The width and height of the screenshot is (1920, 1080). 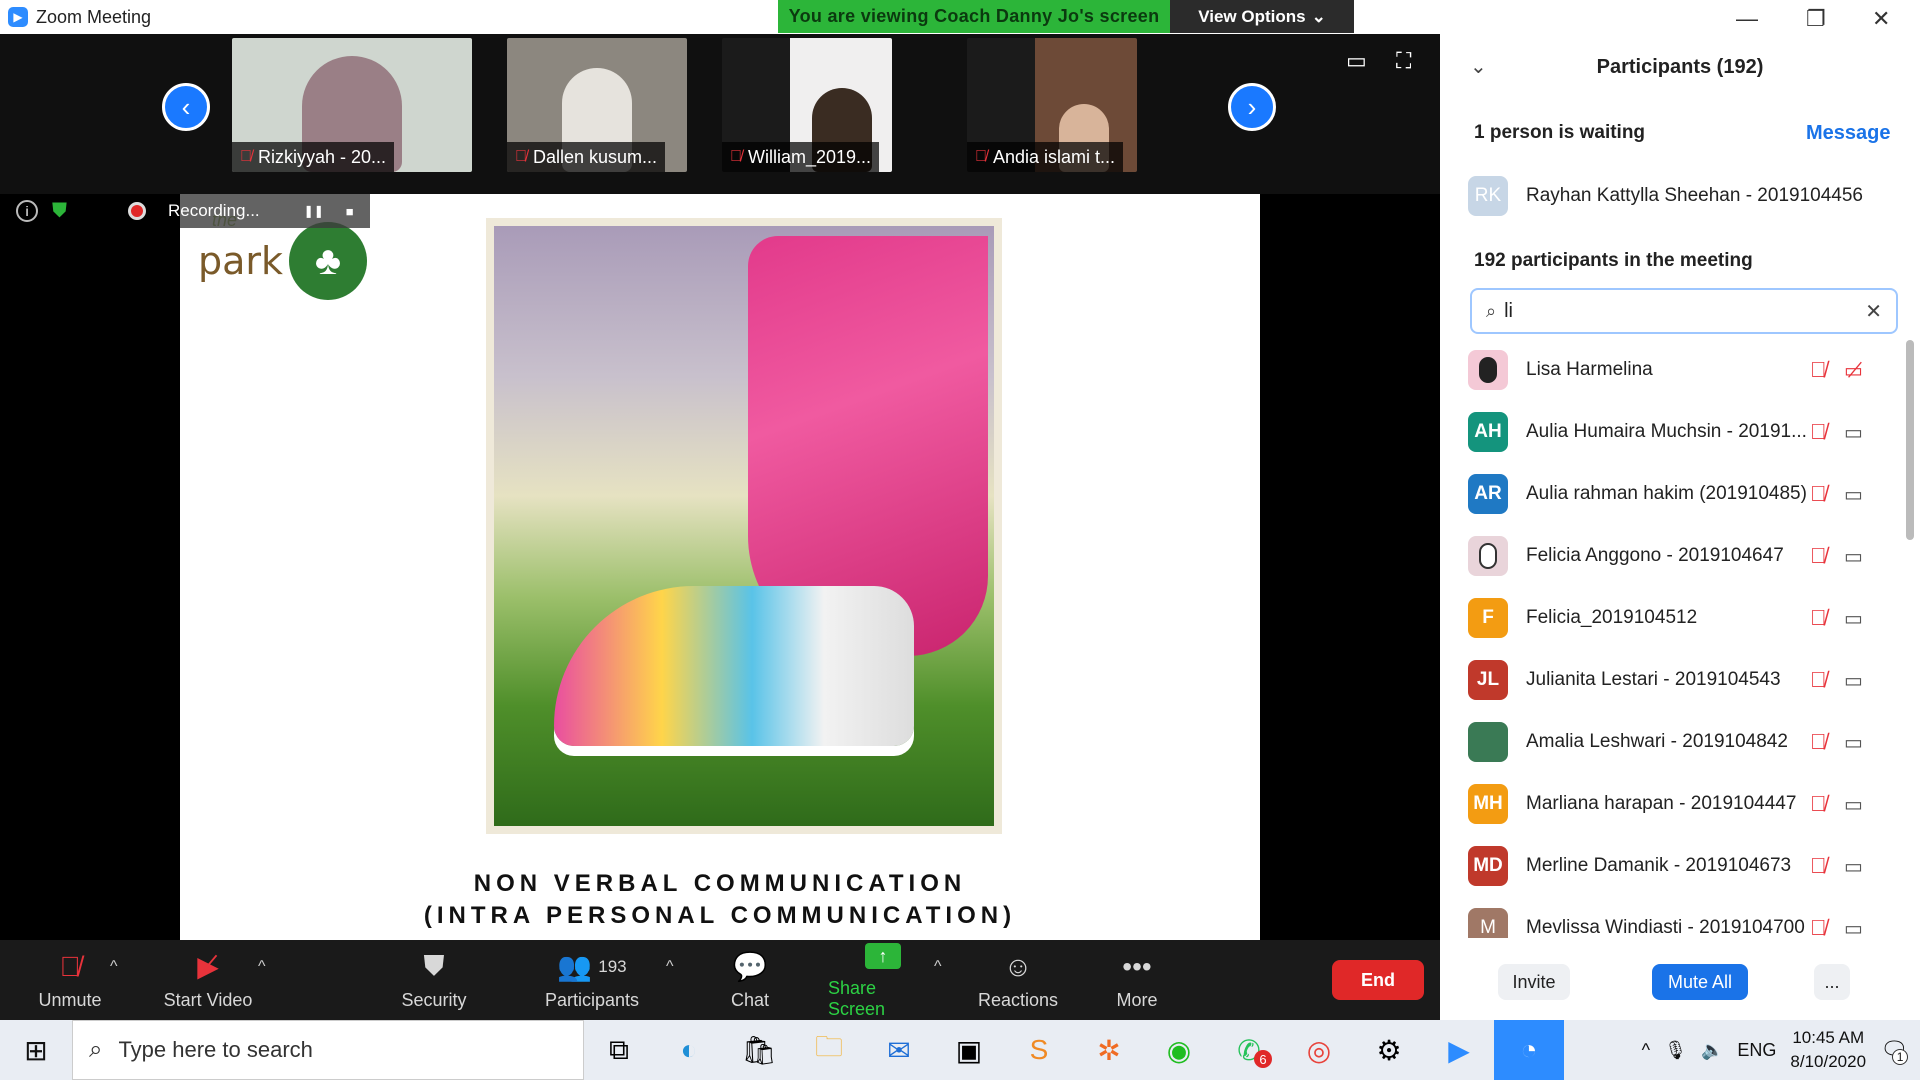 What do you see at coordinates (434, 980) in the screenshot?
I see `security-button: ⛊ Security` at bounding box center [434, 980].